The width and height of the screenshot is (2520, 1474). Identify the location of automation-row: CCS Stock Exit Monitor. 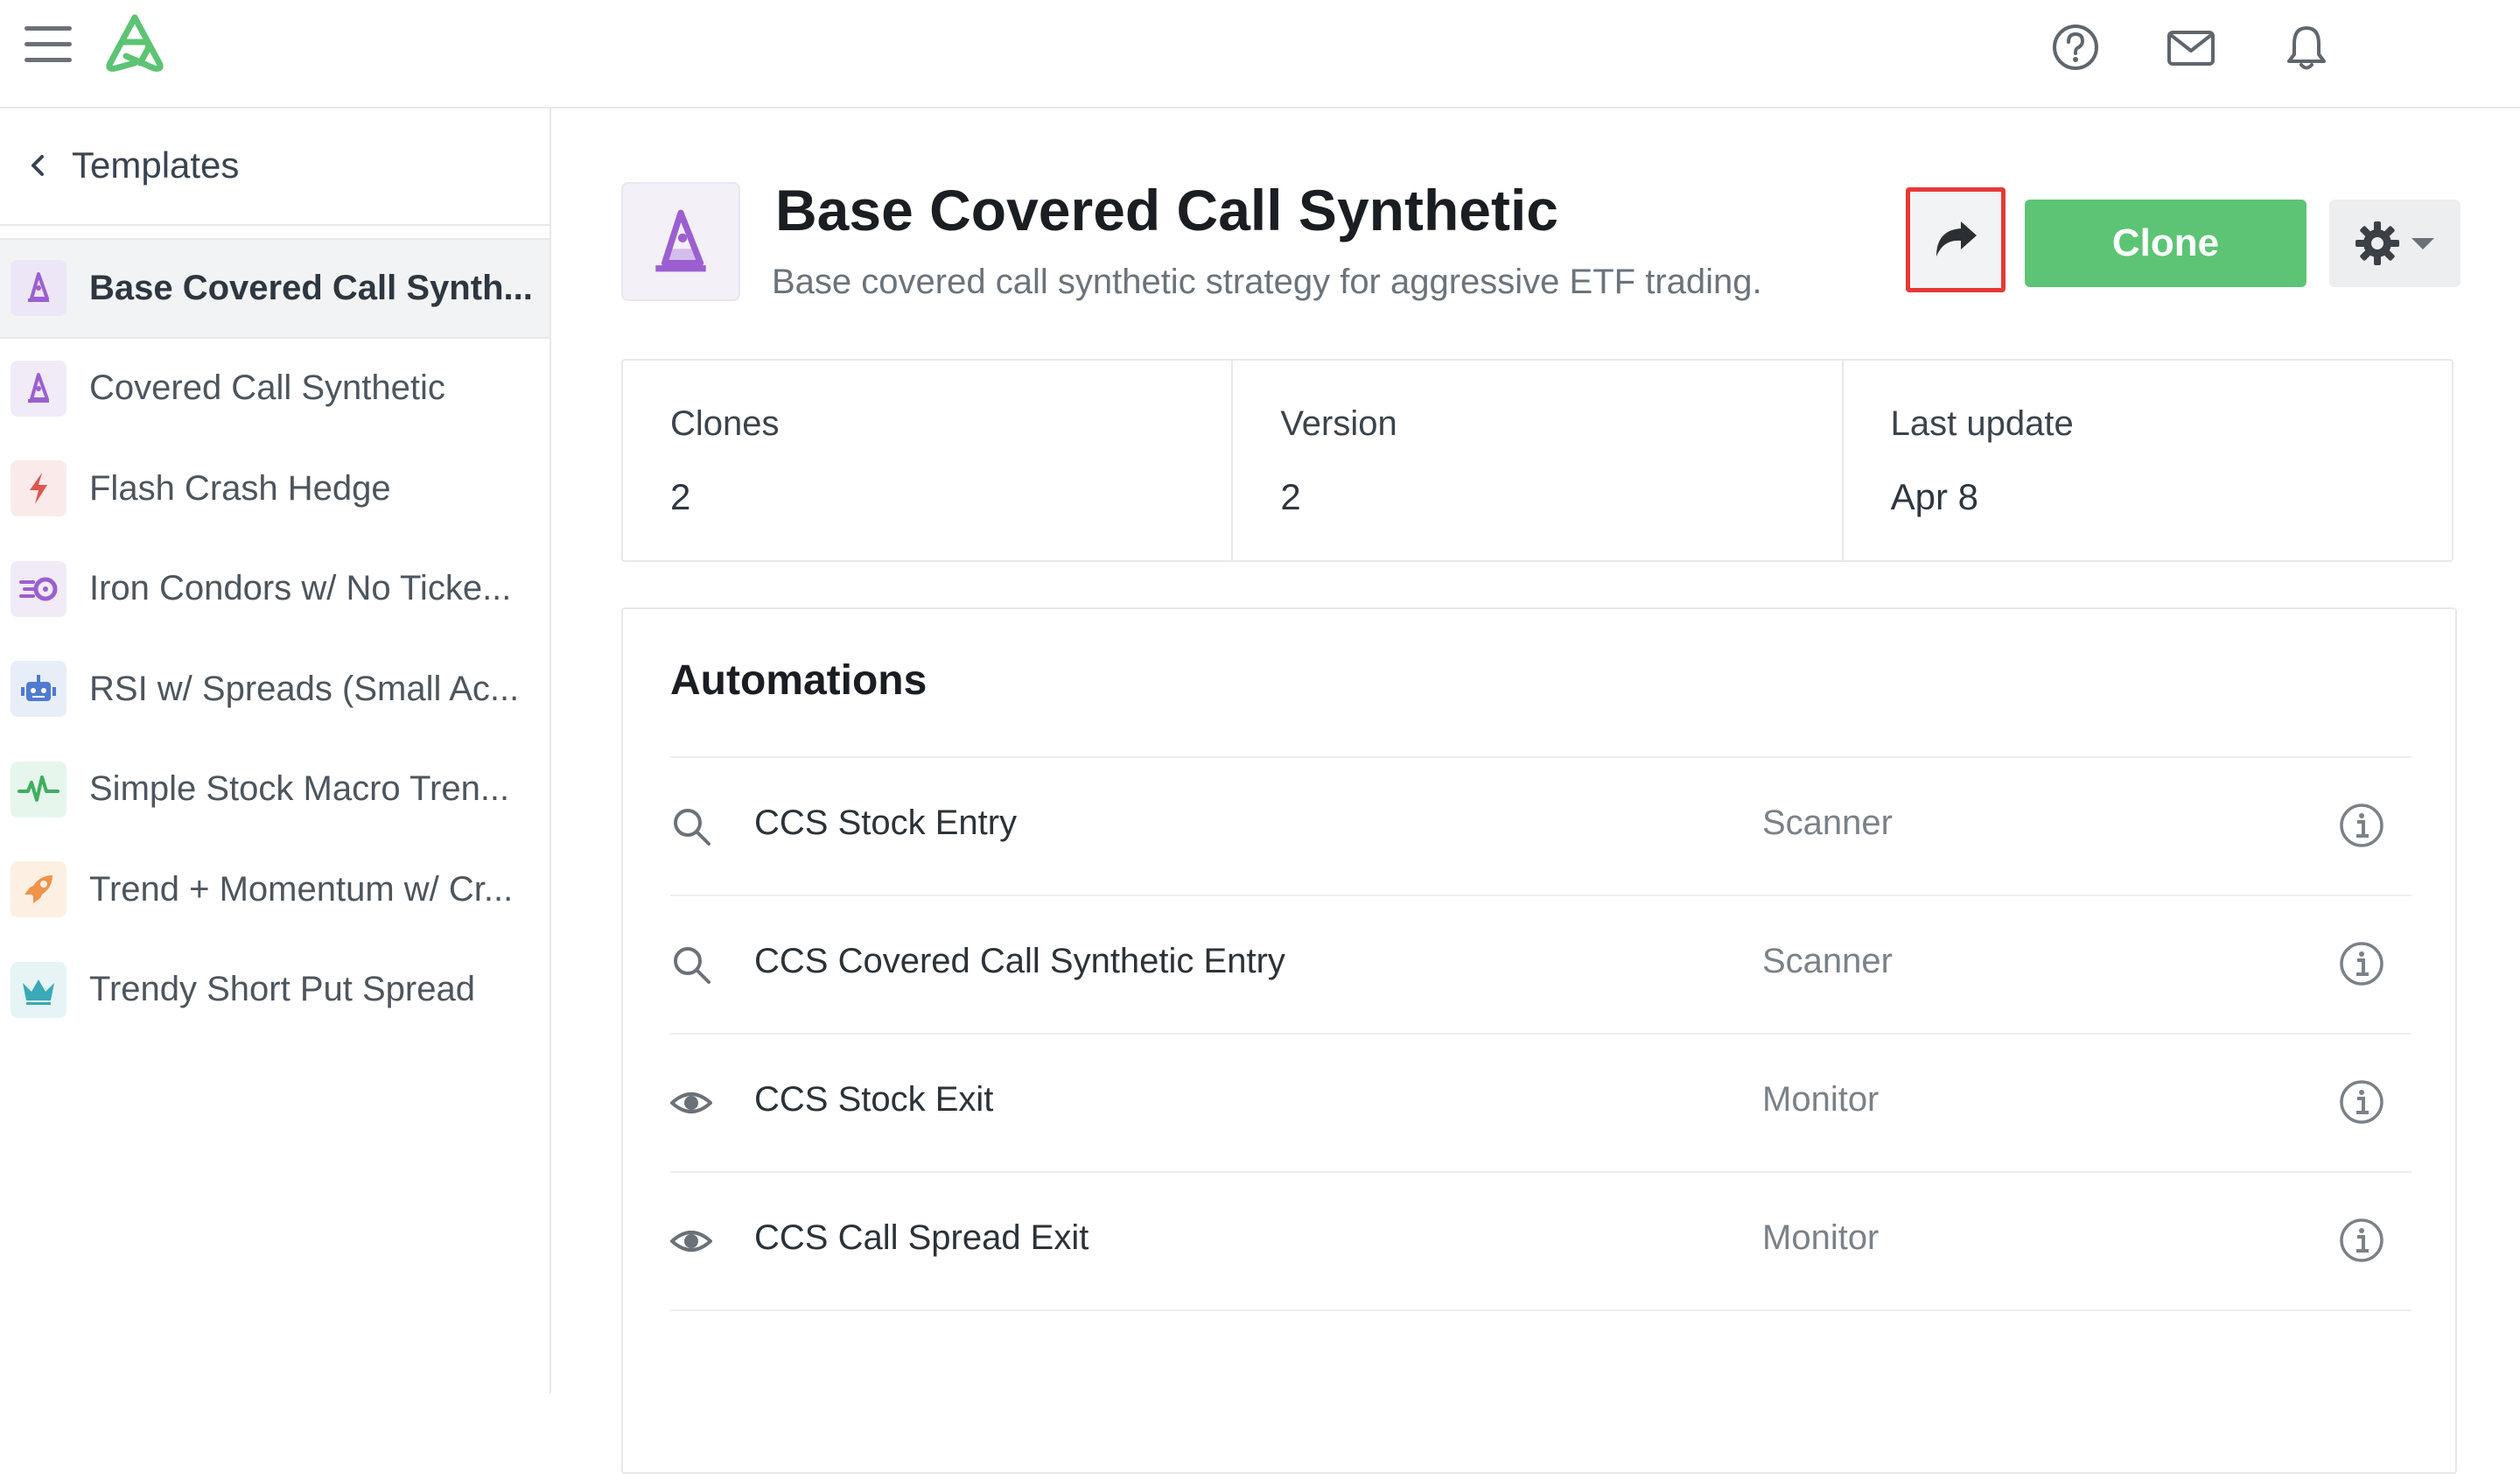
(1541, 1104).